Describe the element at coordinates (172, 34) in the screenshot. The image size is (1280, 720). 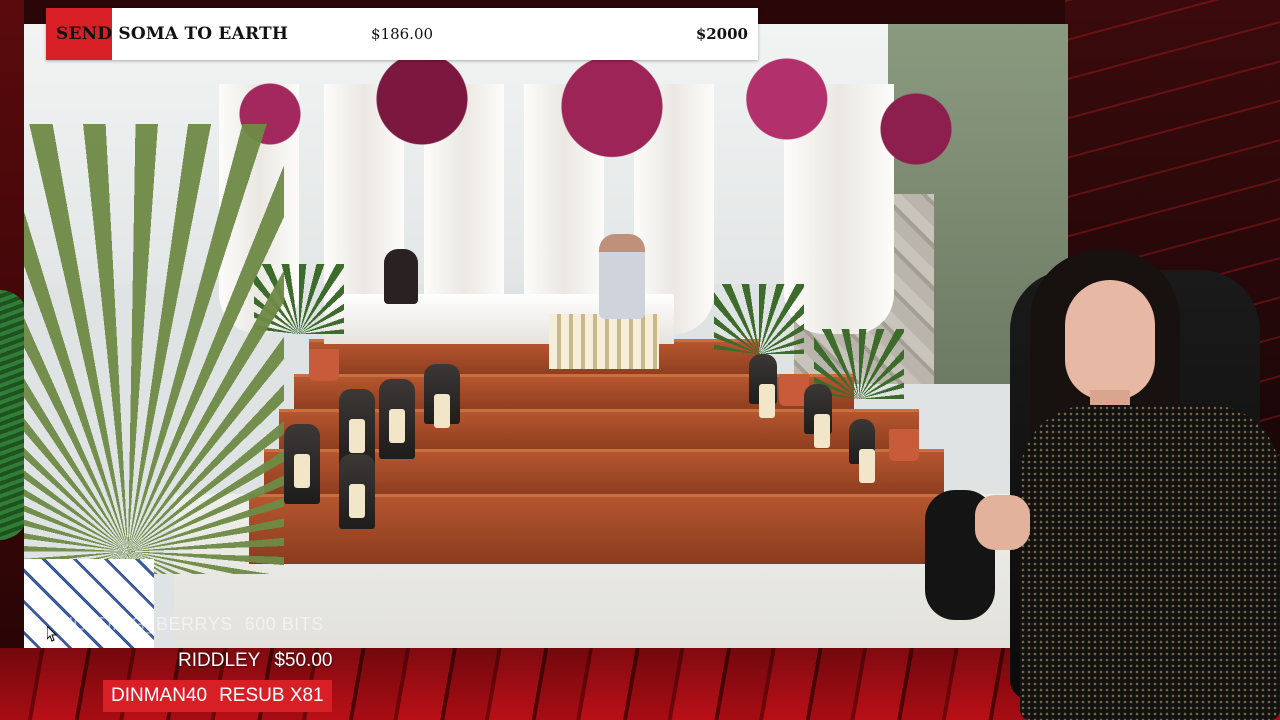
I see `goal-title: SEND SOMA TO EARTH` at that location.